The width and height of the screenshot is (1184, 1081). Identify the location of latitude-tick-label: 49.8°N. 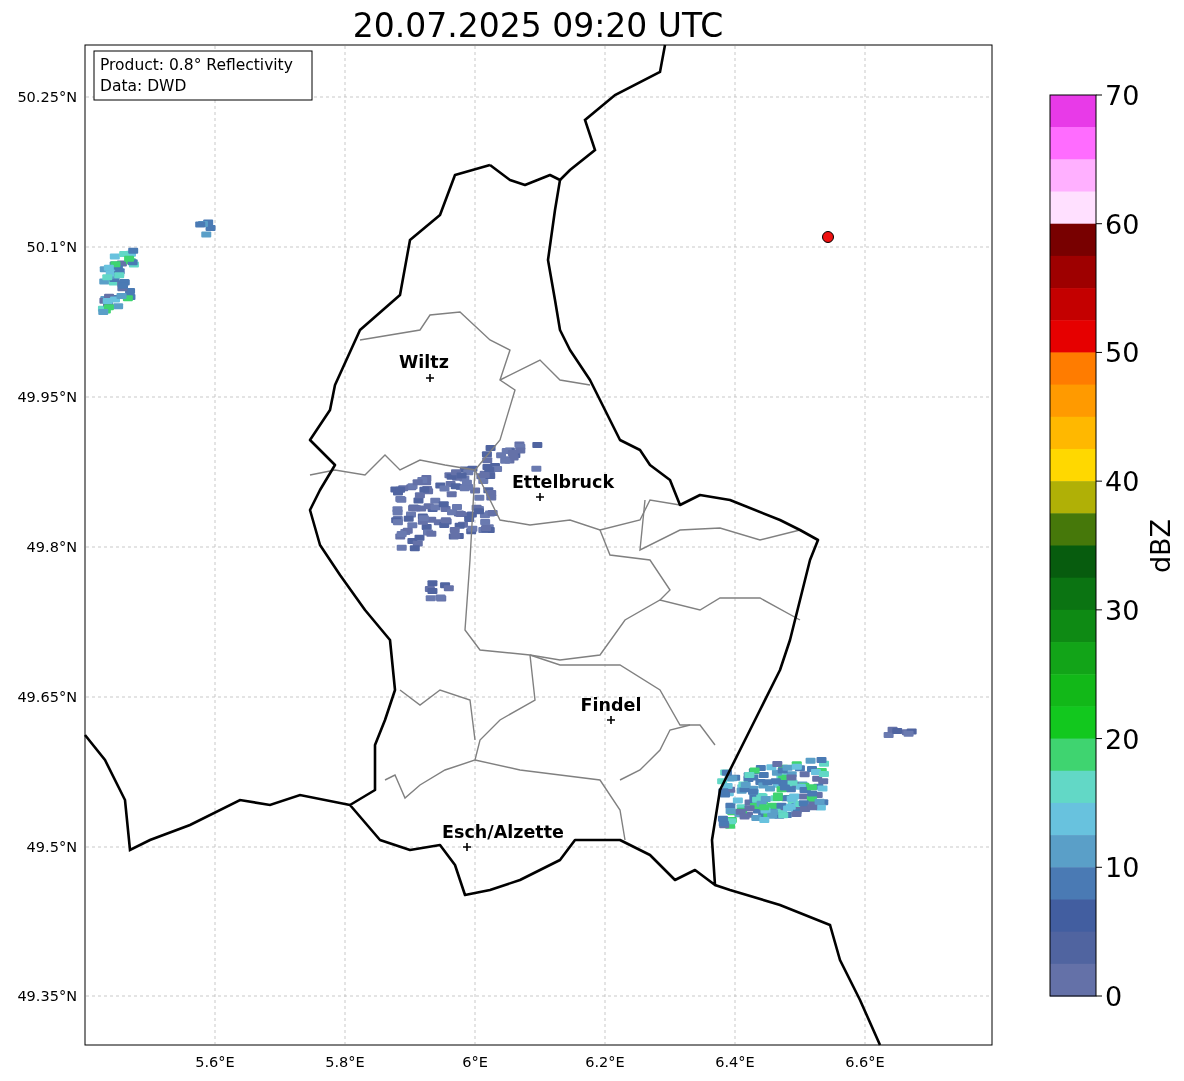
(51, 547).